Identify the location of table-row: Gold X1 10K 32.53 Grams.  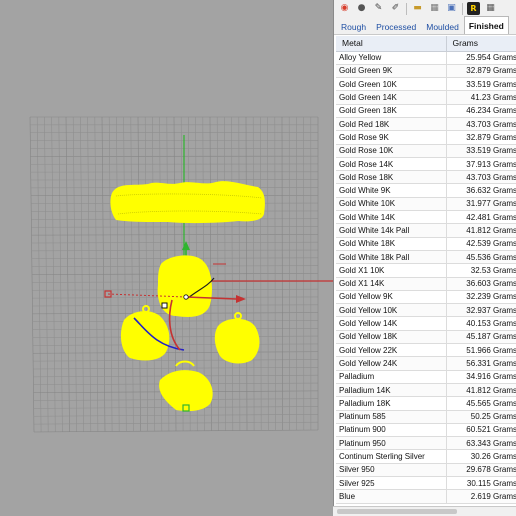
(426, 270).